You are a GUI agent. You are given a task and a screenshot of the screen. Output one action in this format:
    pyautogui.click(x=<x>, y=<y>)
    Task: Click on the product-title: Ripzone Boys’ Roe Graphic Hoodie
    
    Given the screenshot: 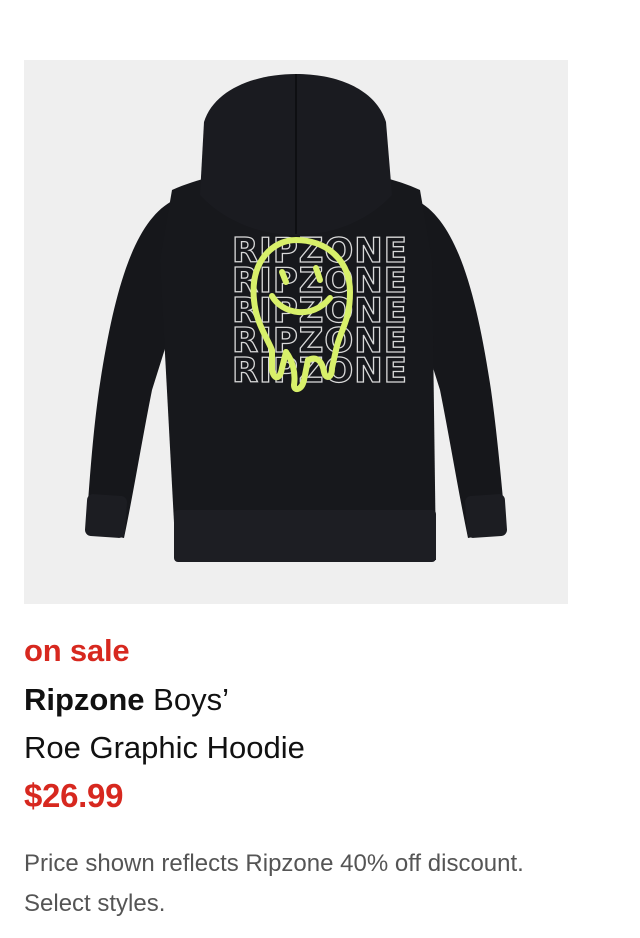 What is the action you would take?
    pyautogui.click(x=296, y=724)
    